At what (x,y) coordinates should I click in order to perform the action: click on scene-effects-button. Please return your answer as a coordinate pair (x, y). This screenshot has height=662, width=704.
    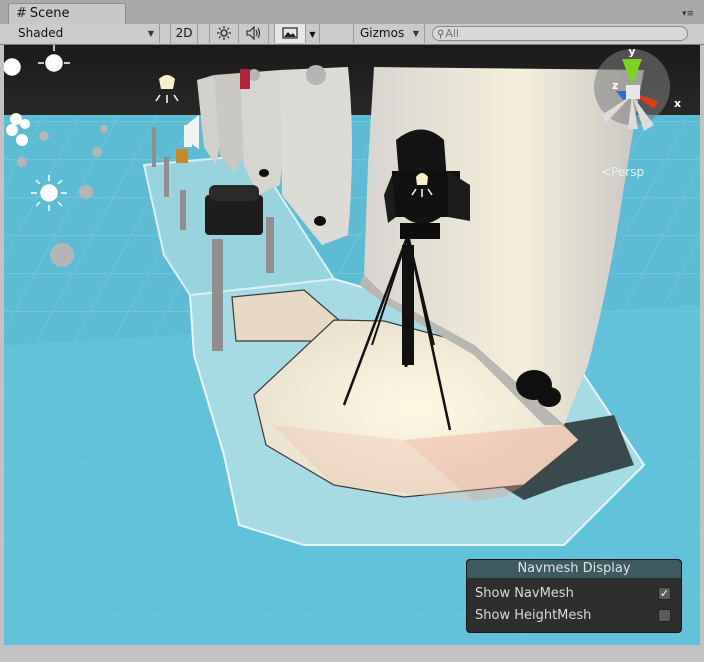
    Looking at the image, I should click on (290, 33).